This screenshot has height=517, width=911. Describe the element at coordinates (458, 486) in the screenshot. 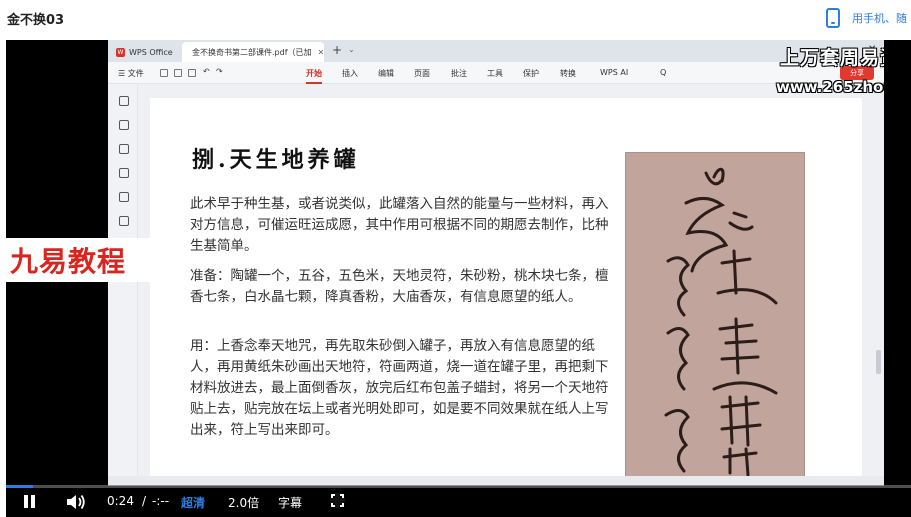

I see `progress-bar` at that location.